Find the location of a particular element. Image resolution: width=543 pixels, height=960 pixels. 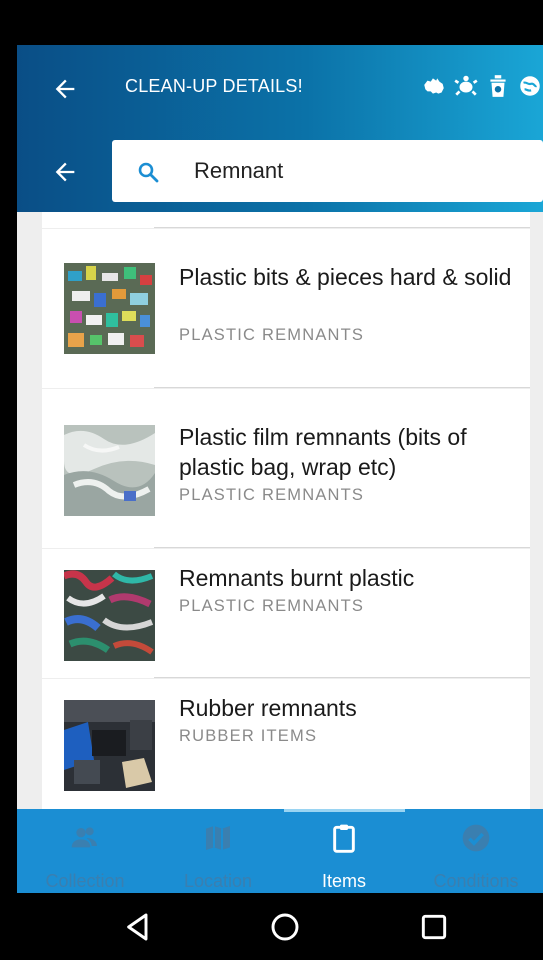

search-back-arrow-icon is located at coordinates (65, 172).